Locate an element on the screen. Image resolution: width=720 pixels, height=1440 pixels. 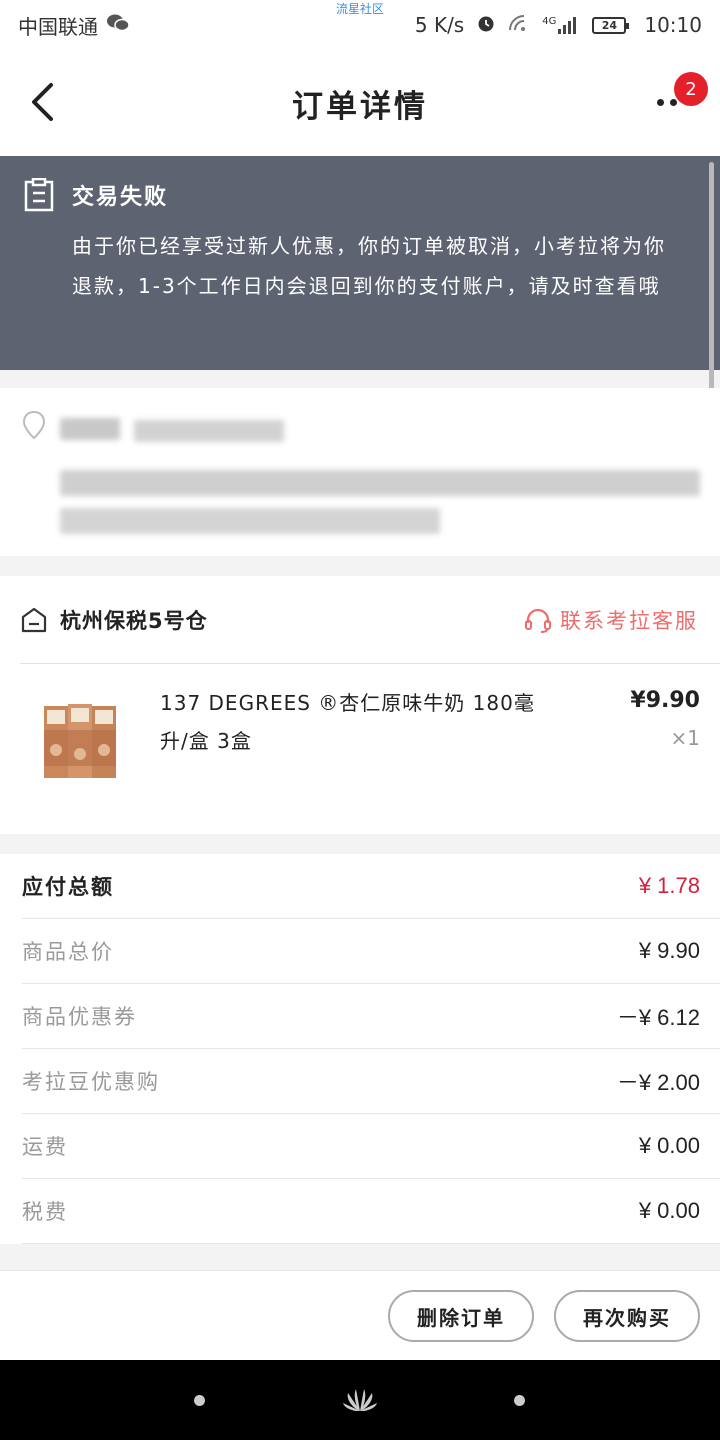
price-row-label: 运费 is located at coordinates (45, 1147).